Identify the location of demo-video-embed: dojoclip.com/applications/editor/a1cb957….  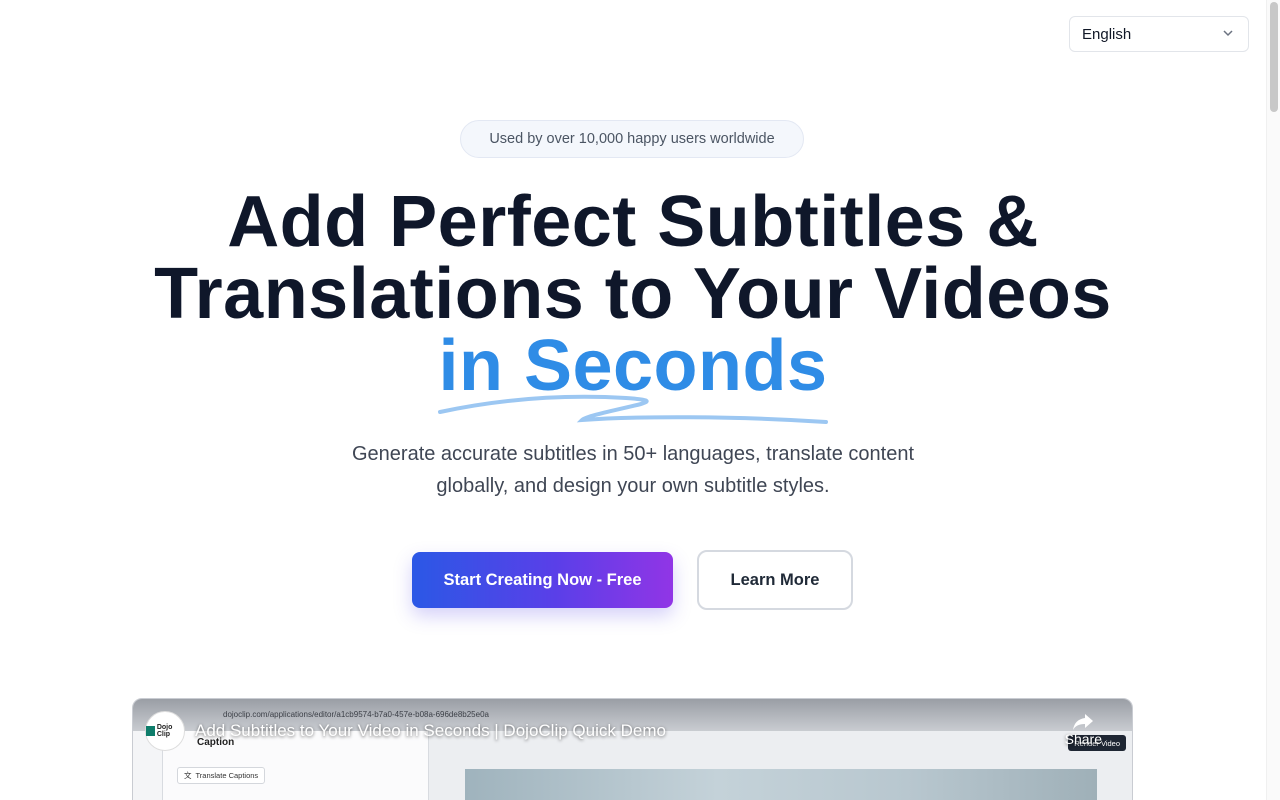
(632, 749).